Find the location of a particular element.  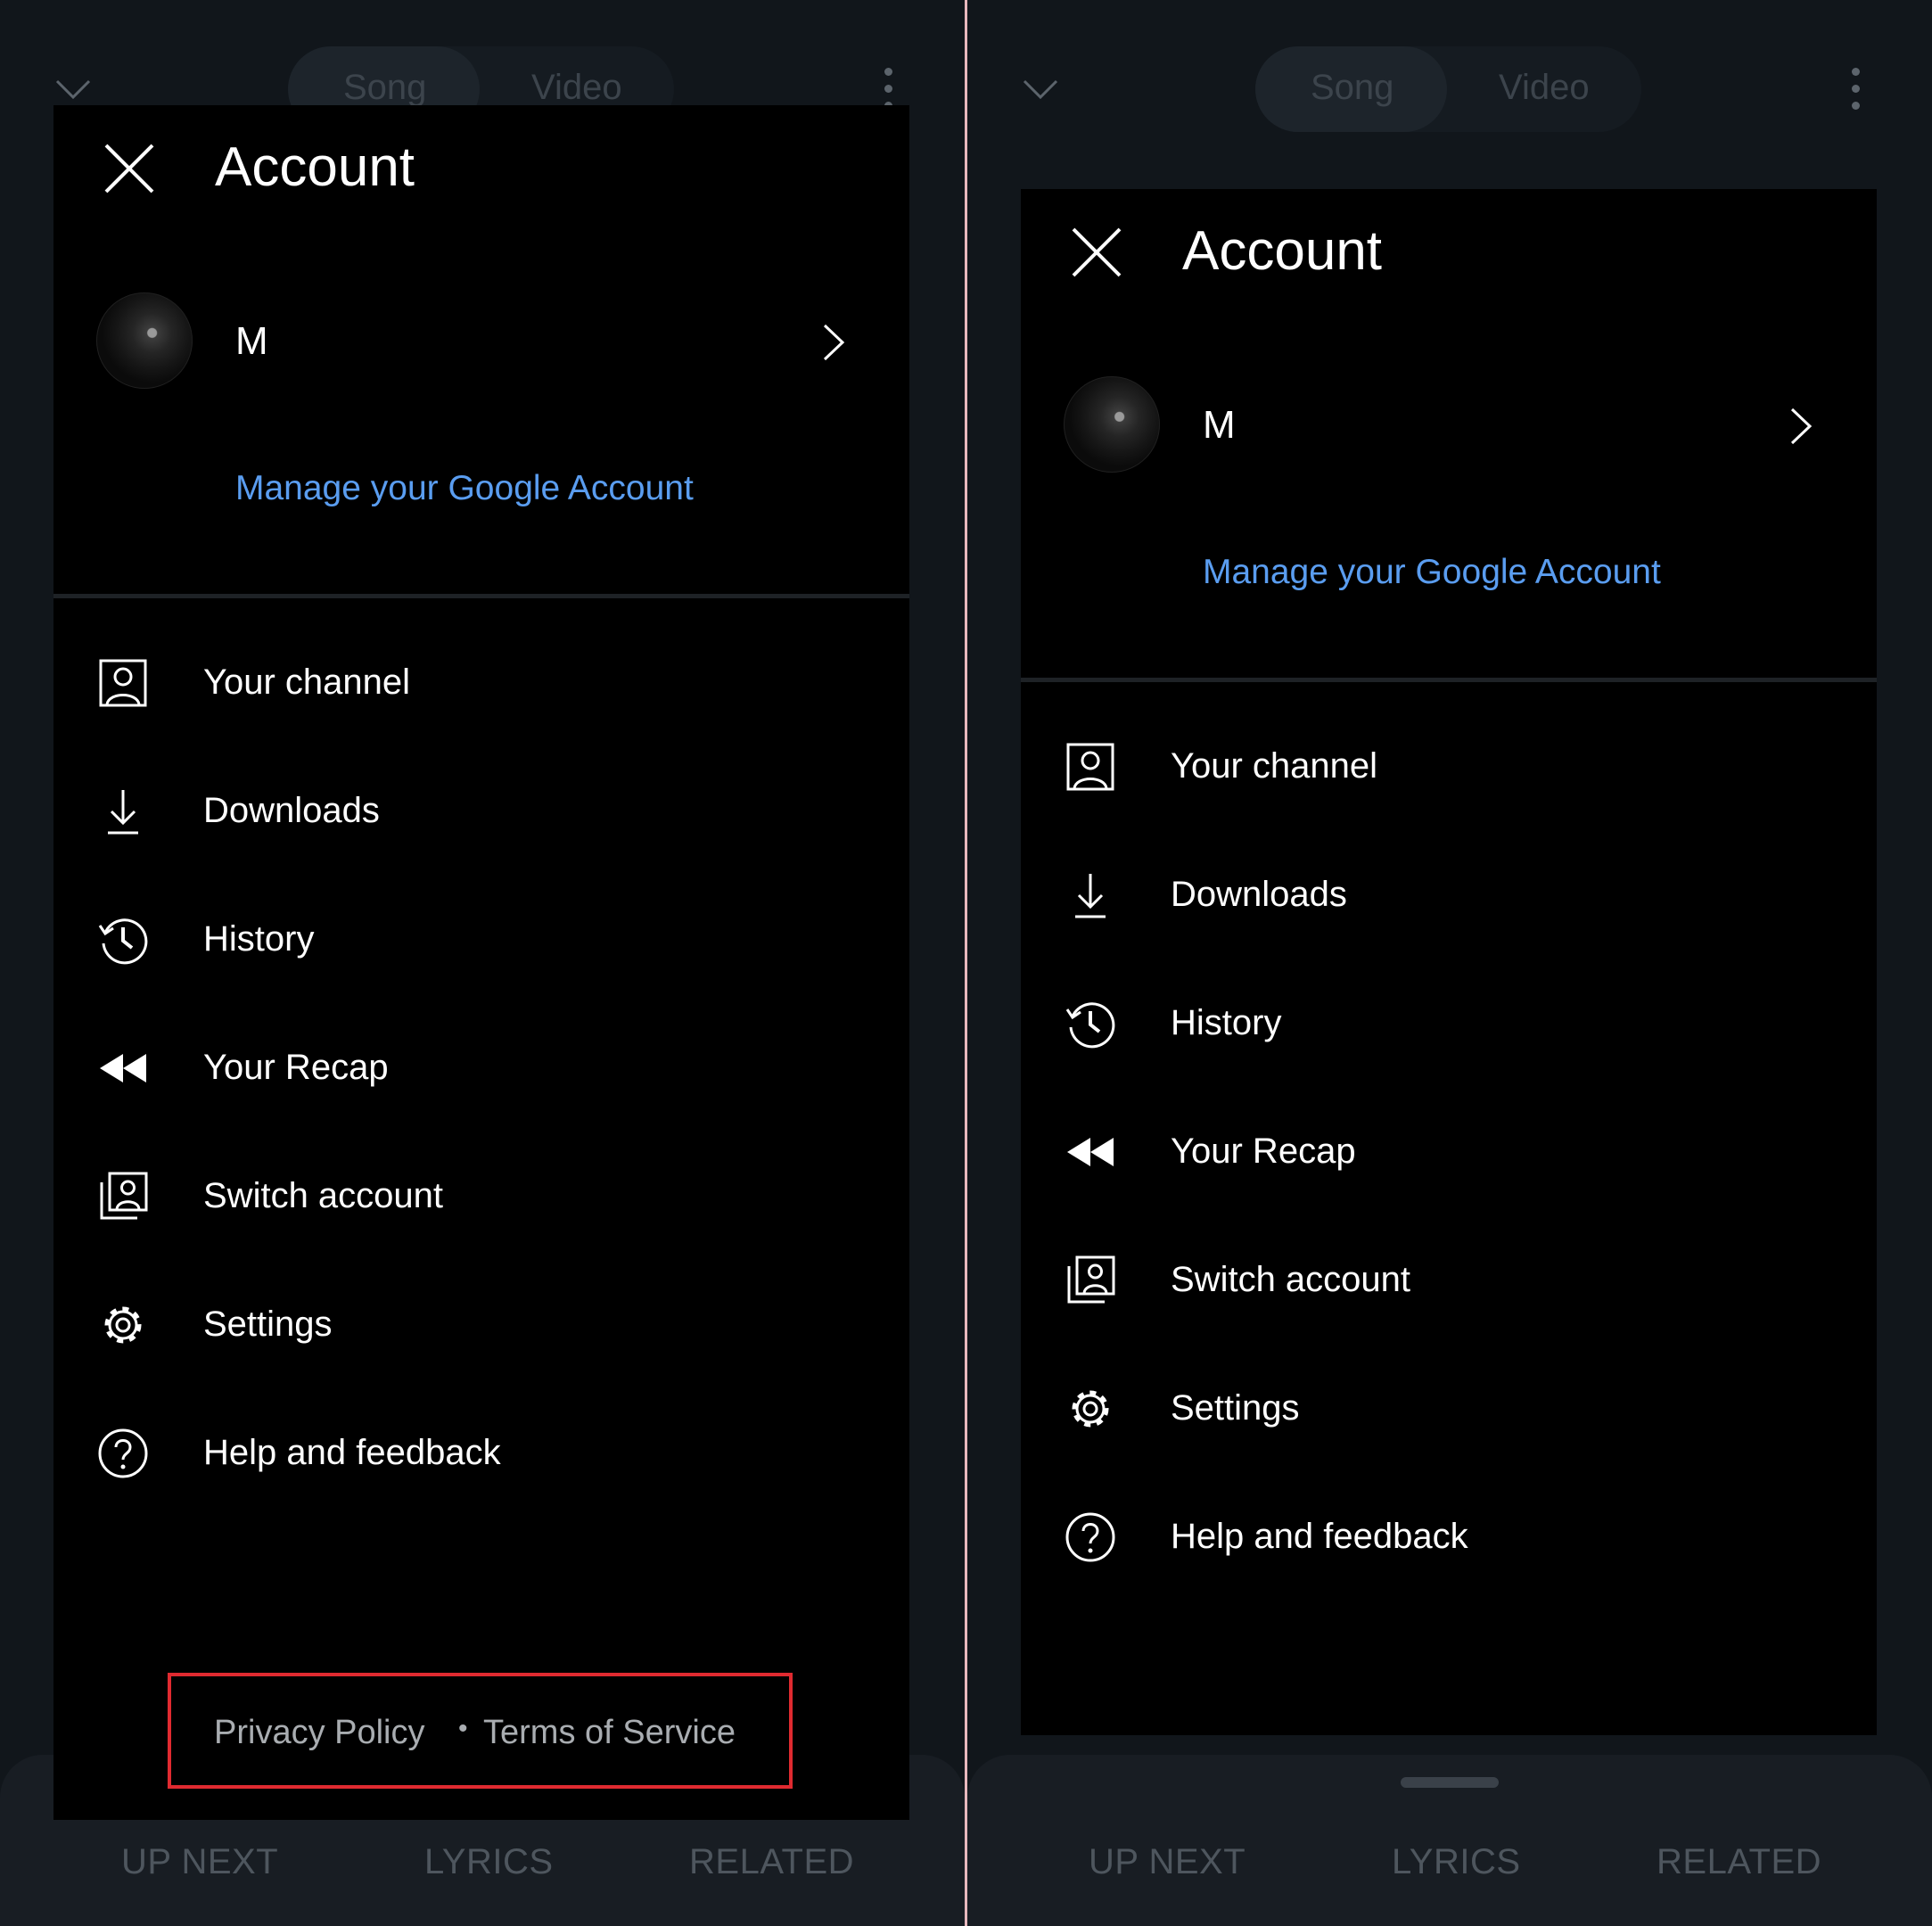

terms-of-service-link: Terms of Service is located at coordinates (609, 1733).